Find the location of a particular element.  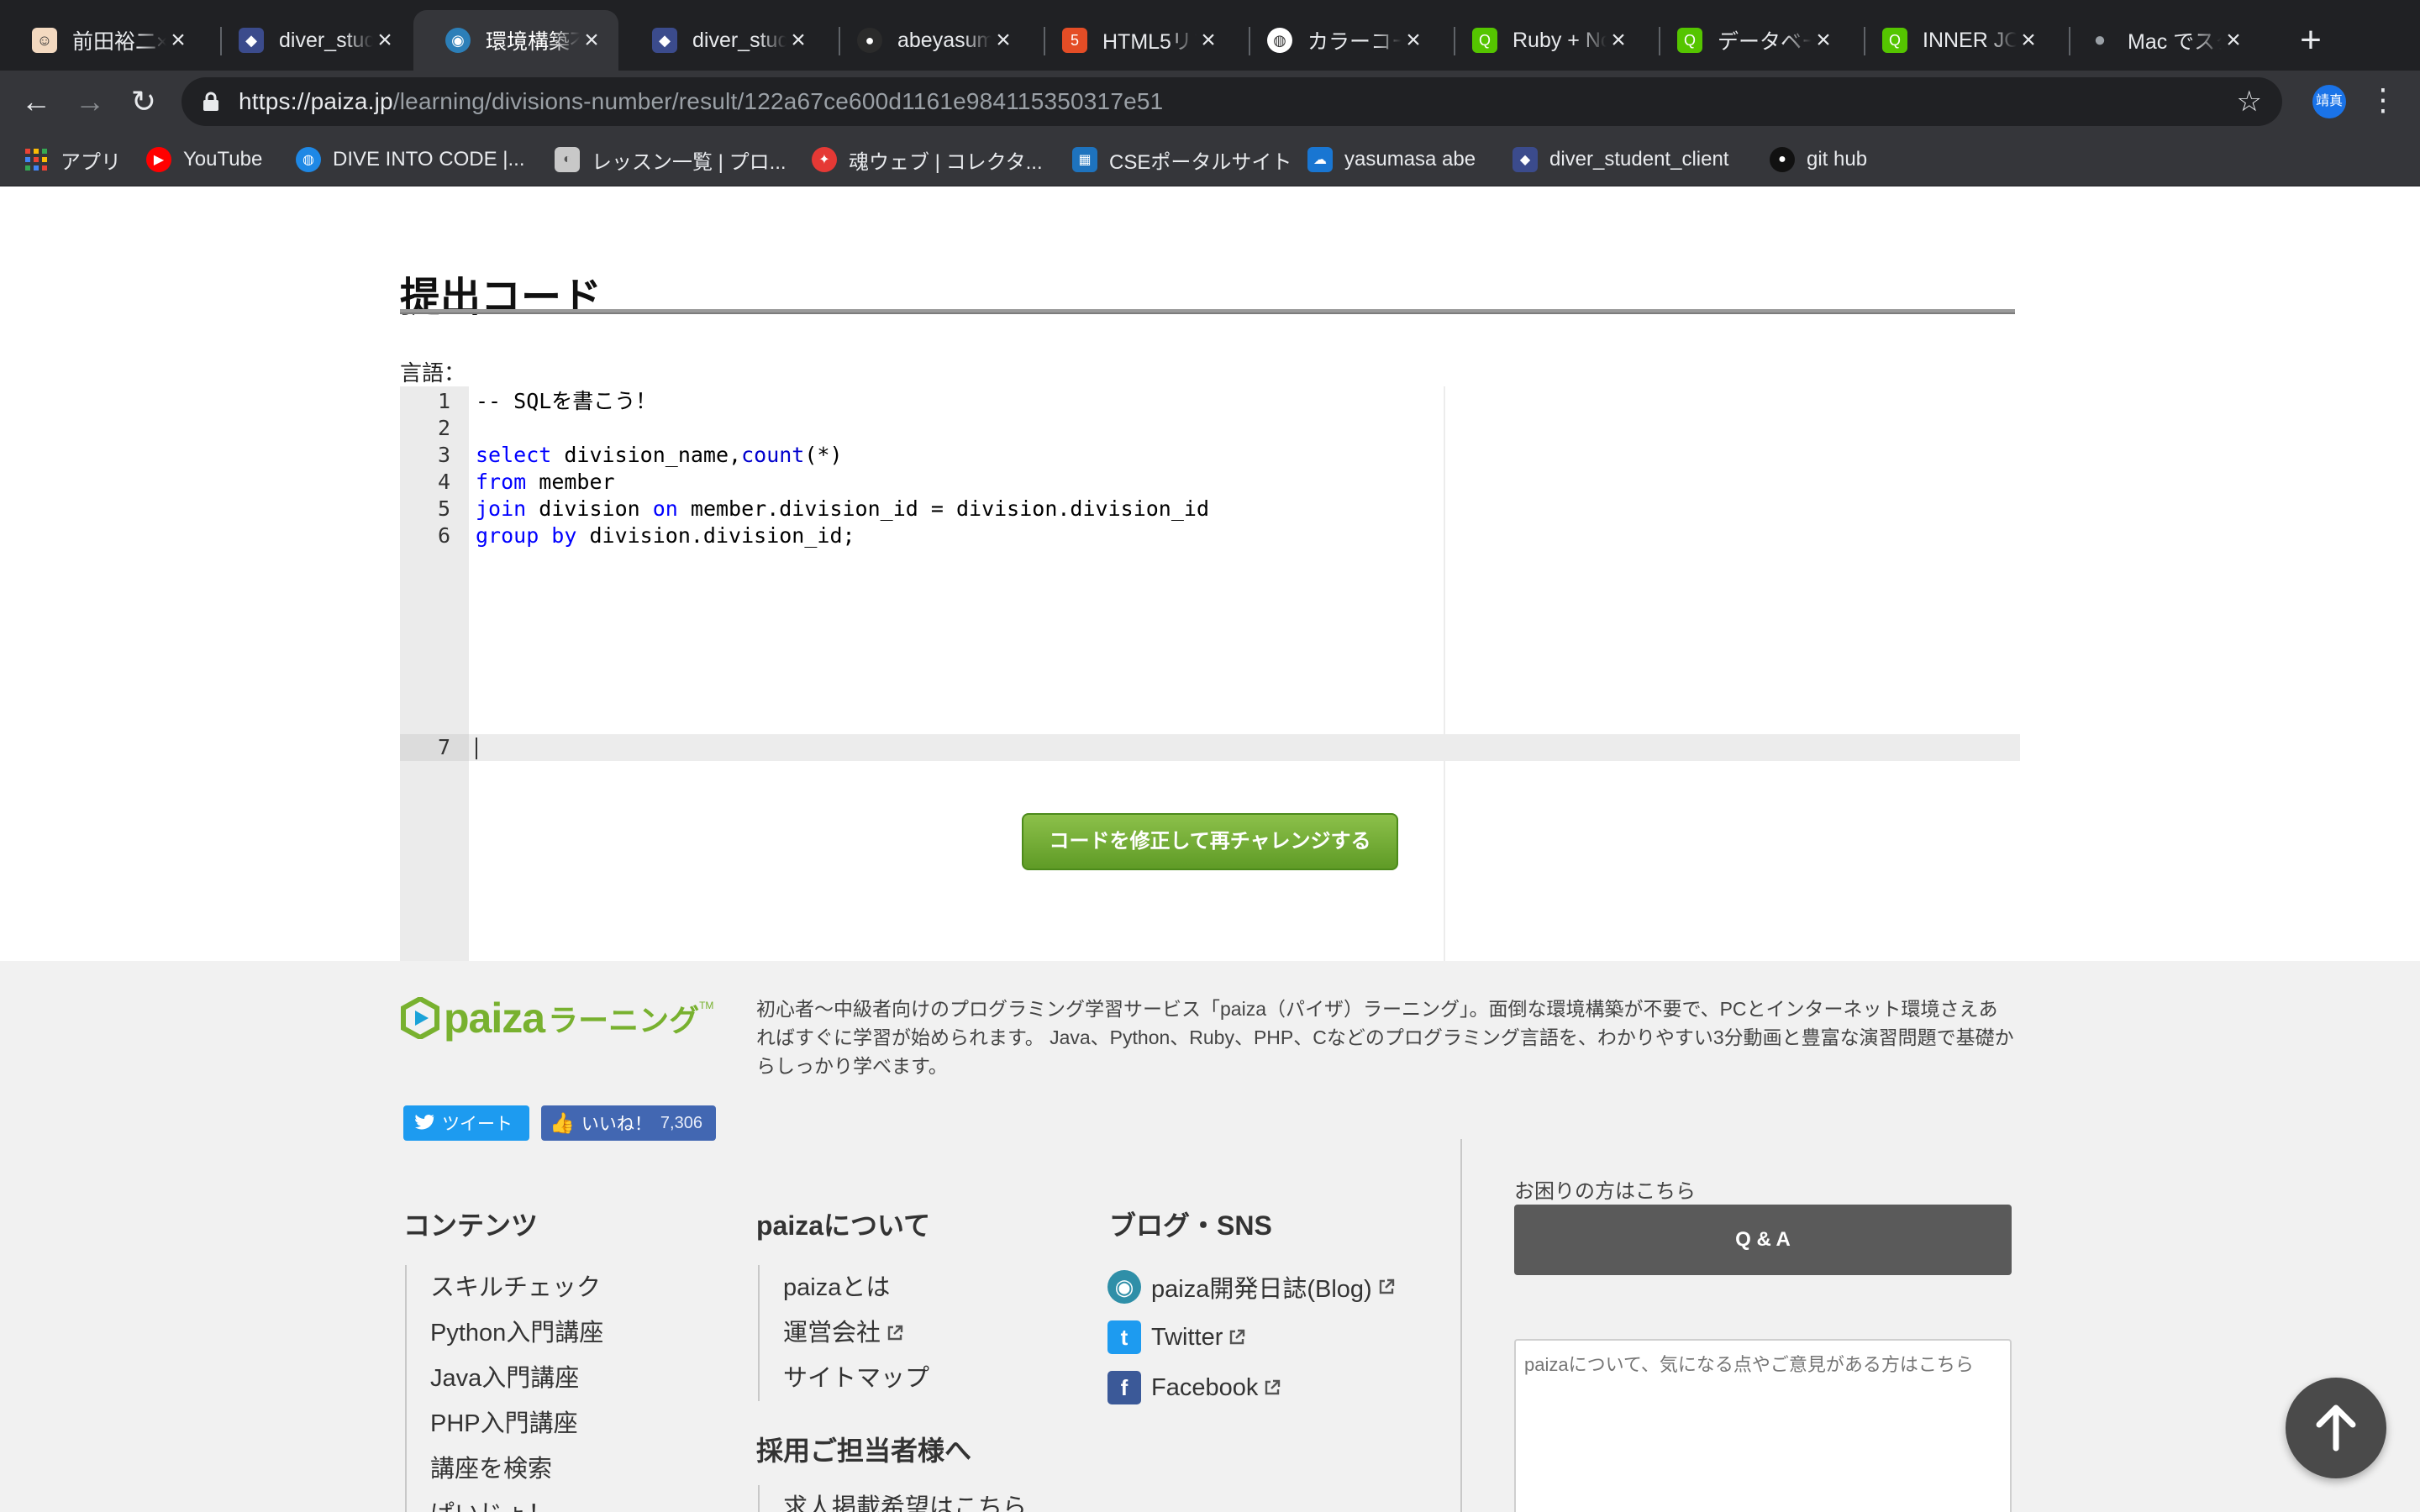

facebook-link: f Facebook is located at coordinates (1194, 1387).